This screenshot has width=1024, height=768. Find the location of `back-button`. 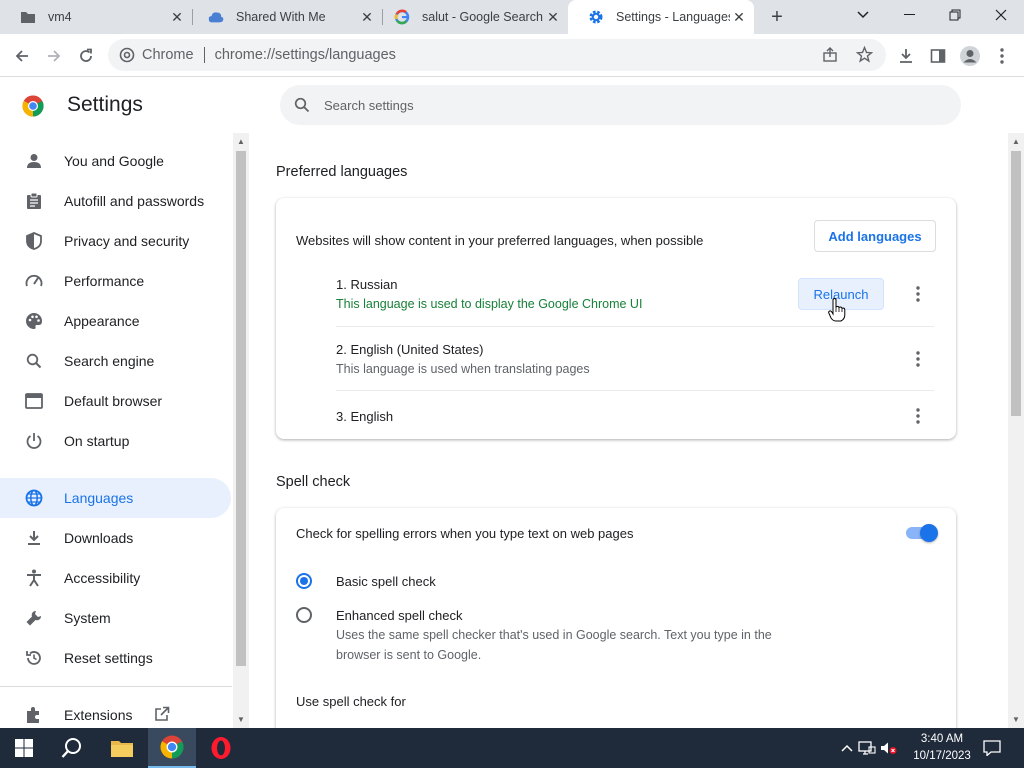

back-button is located at coordinates (22, 56).